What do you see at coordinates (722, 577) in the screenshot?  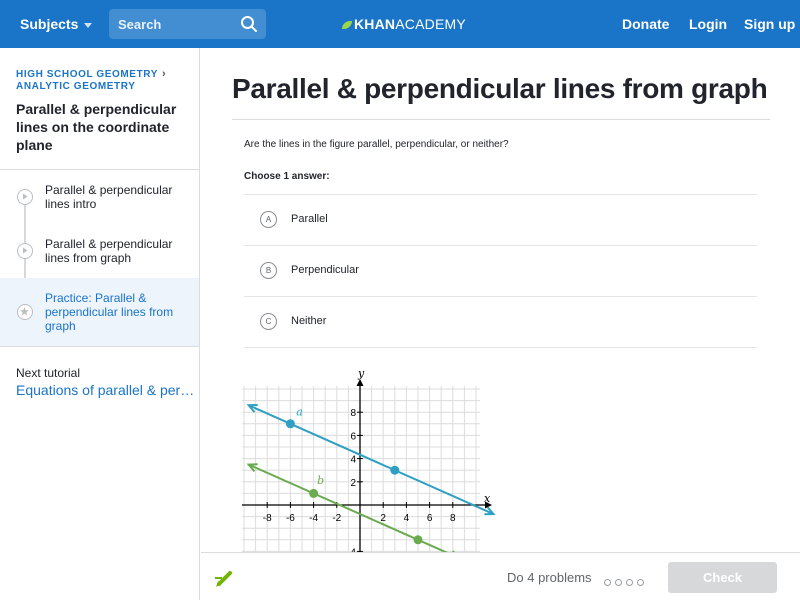 I see `check-button: Check` at bounding box center [722, 577].